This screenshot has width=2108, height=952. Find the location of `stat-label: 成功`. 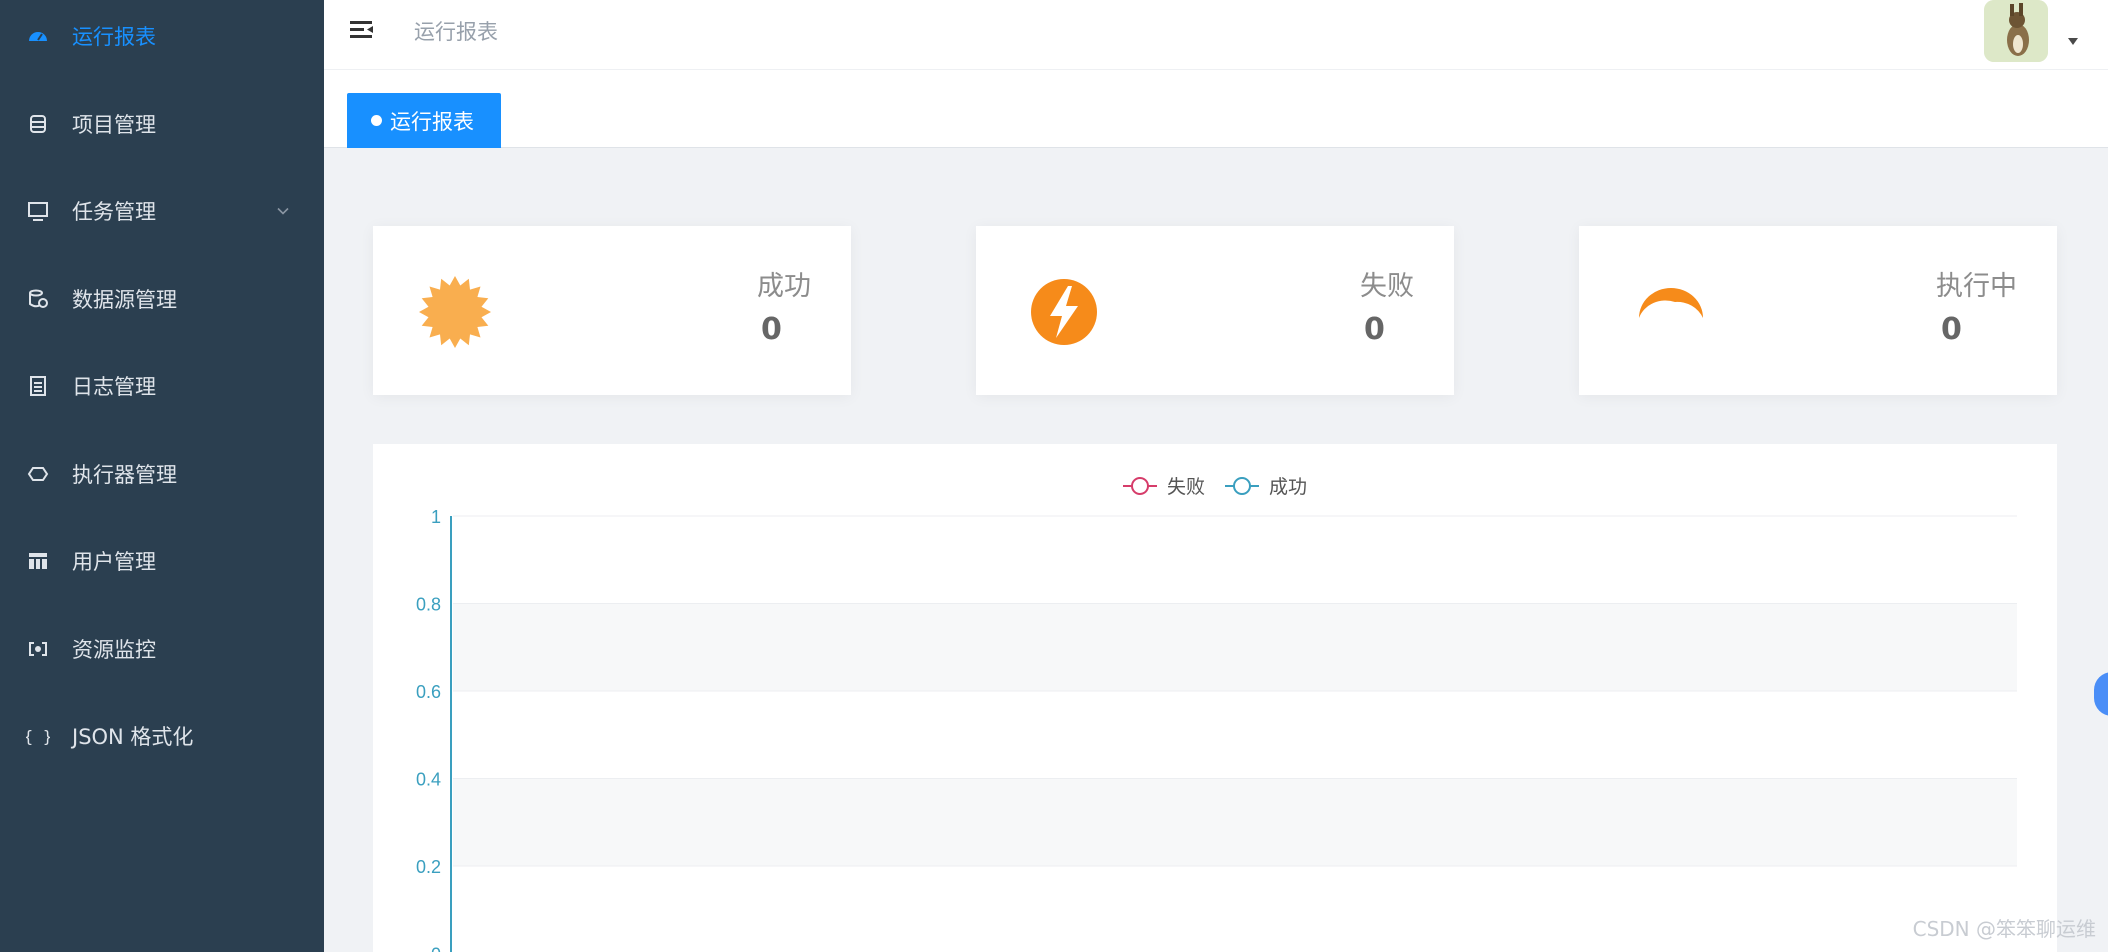

stat-label: 成功 is located at coordinates (784, 286).